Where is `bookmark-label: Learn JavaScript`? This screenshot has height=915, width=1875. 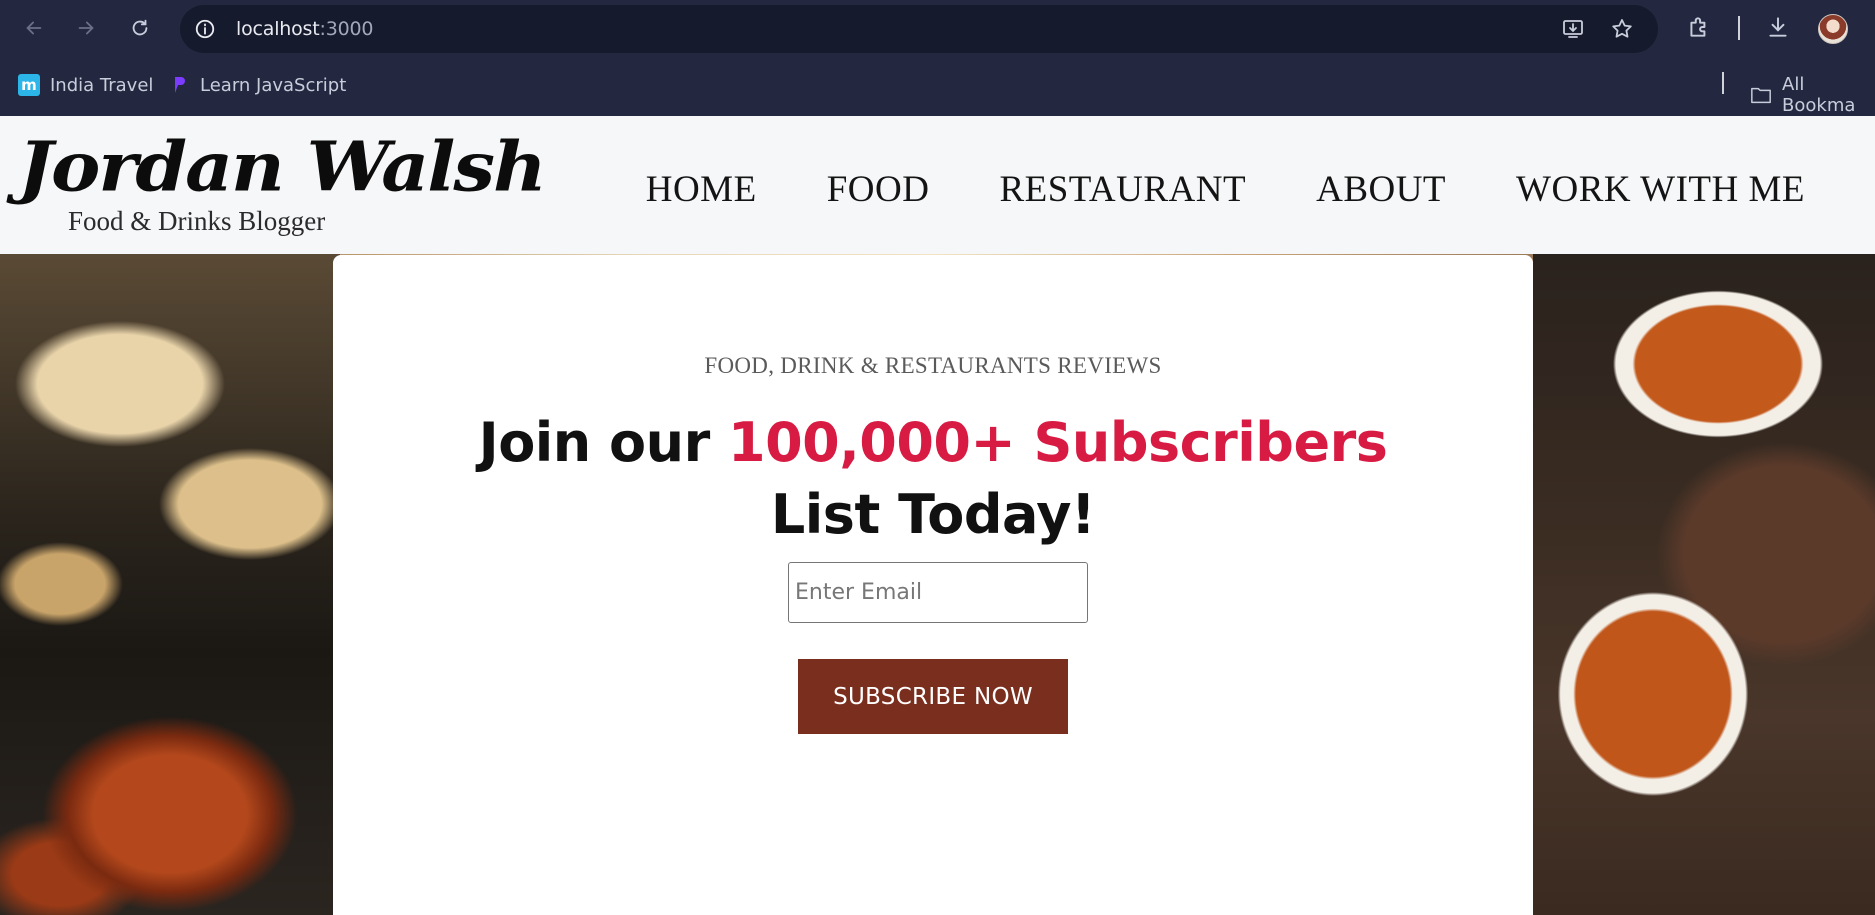 bookmark-label: Learn JavaScript is located at coordinates (273, 85).